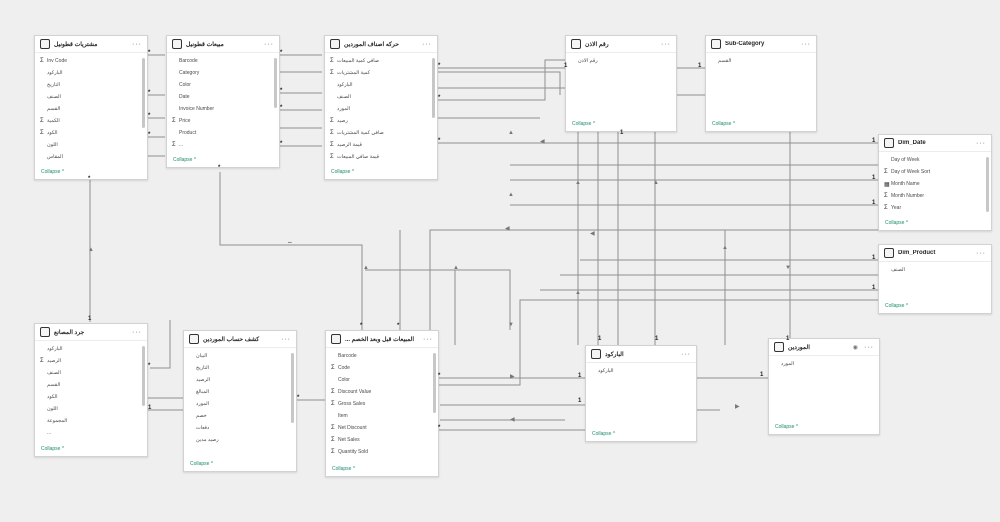  I want to click on field-row: Σ الكمية, so click(91, 121).